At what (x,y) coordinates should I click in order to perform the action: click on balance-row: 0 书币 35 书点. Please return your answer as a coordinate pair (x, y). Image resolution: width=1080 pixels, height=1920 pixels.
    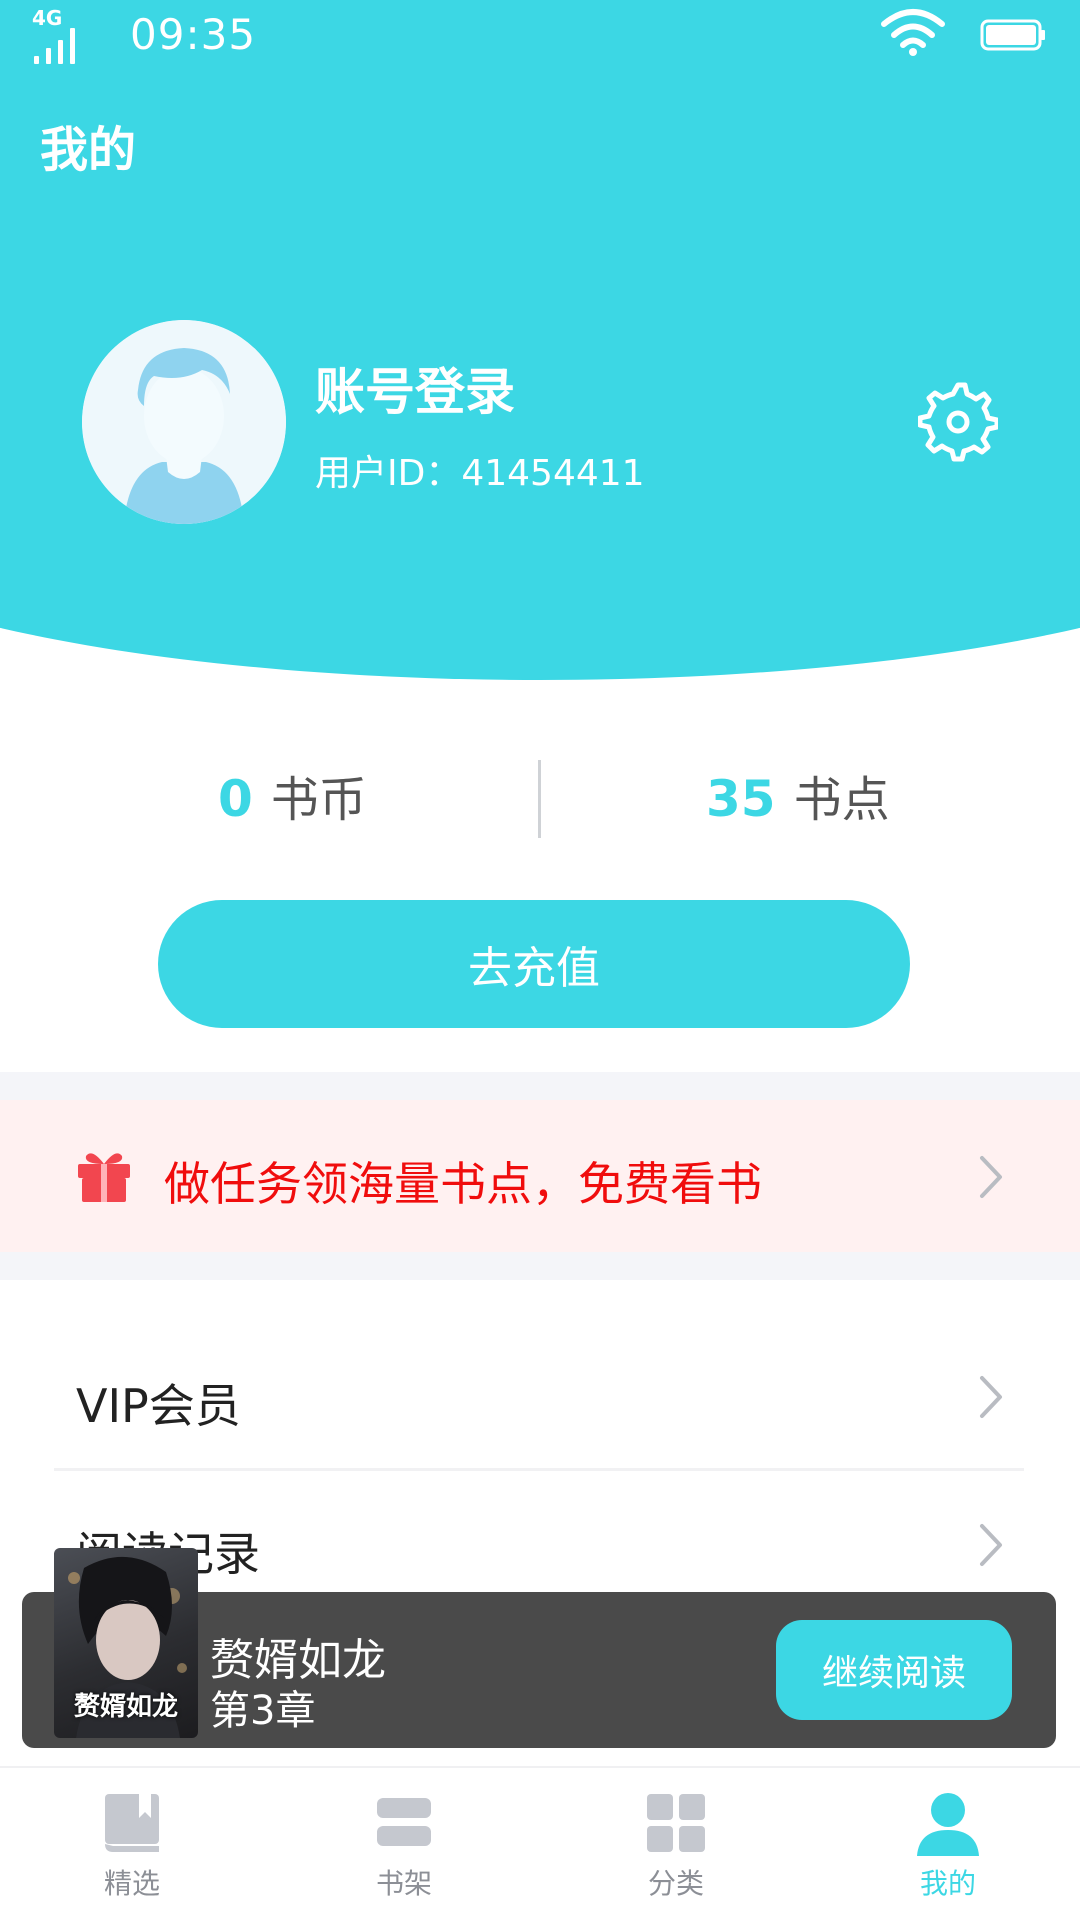
    Looking at the image, I should click on (540, 800).